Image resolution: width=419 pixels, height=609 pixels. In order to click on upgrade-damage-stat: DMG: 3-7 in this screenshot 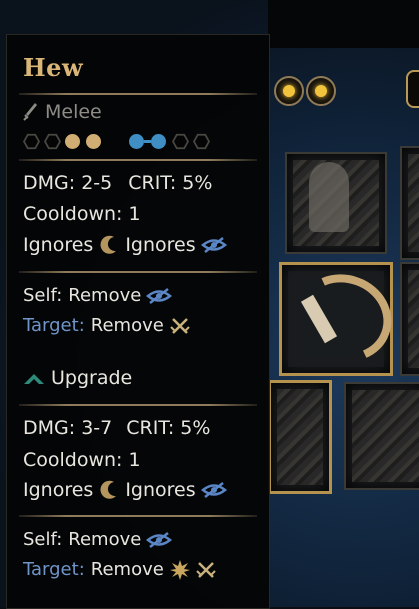, I will do `click(68, 428)`.